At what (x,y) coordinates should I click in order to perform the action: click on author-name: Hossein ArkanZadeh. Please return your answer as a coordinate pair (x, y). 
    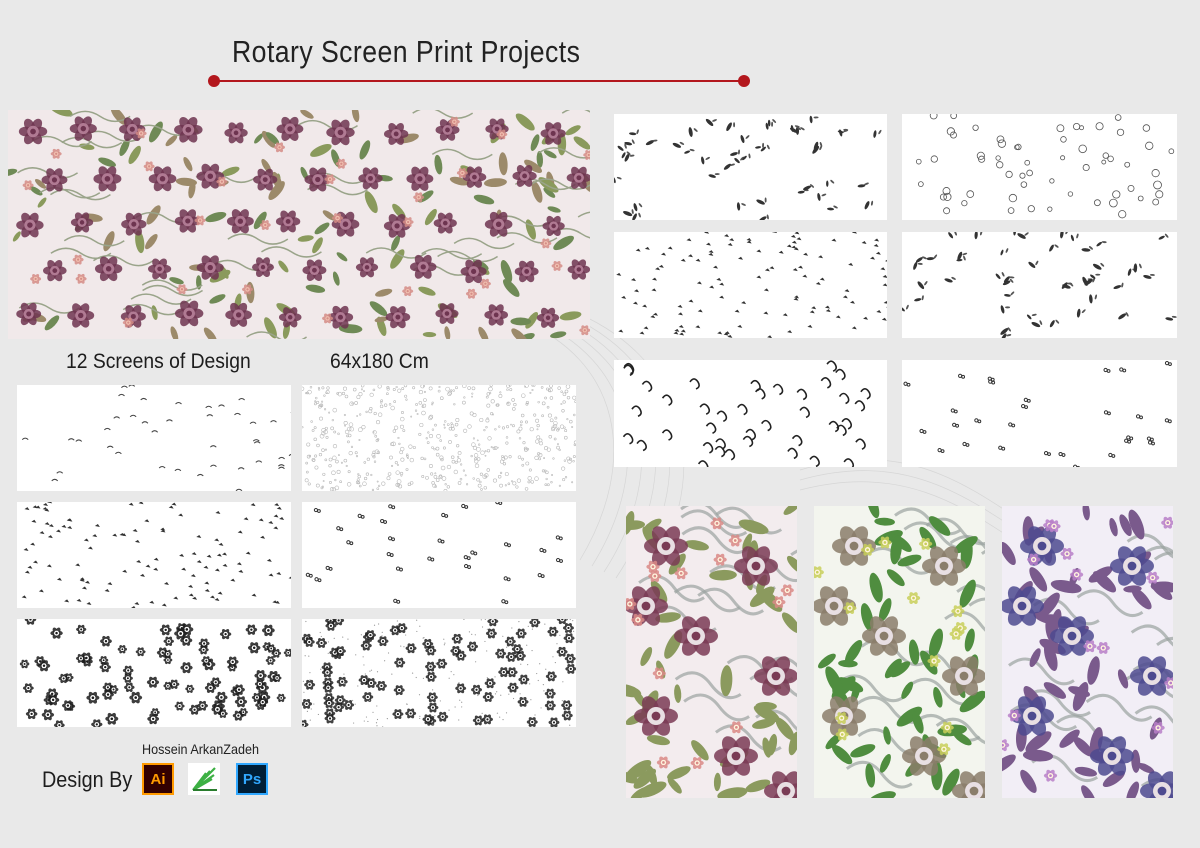
    Looking at the image, I should click on (200, 749).